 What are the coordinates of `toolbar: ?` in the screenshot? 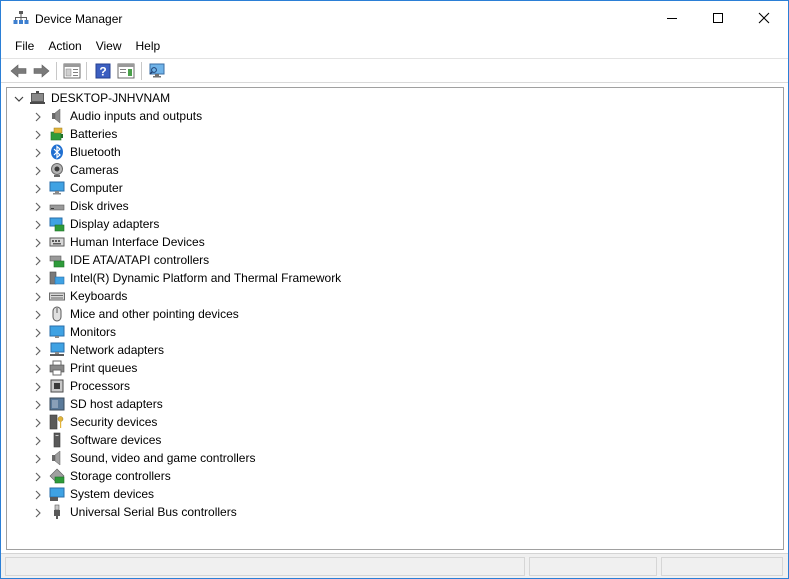 It's located at (394, 70).